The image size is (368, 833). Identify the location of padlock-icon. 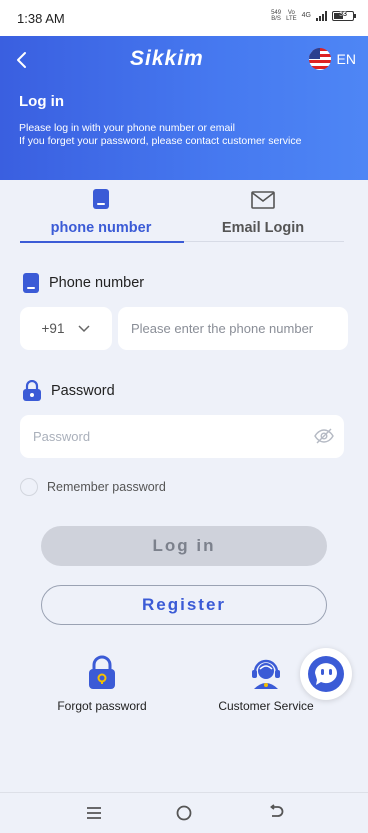
(102, 672).